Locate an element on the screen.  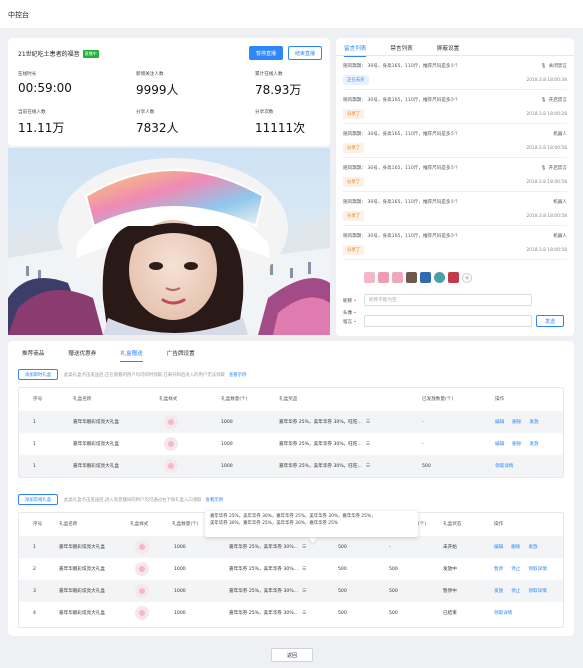
cell-count: 500 is located at coordinates (342, 569).